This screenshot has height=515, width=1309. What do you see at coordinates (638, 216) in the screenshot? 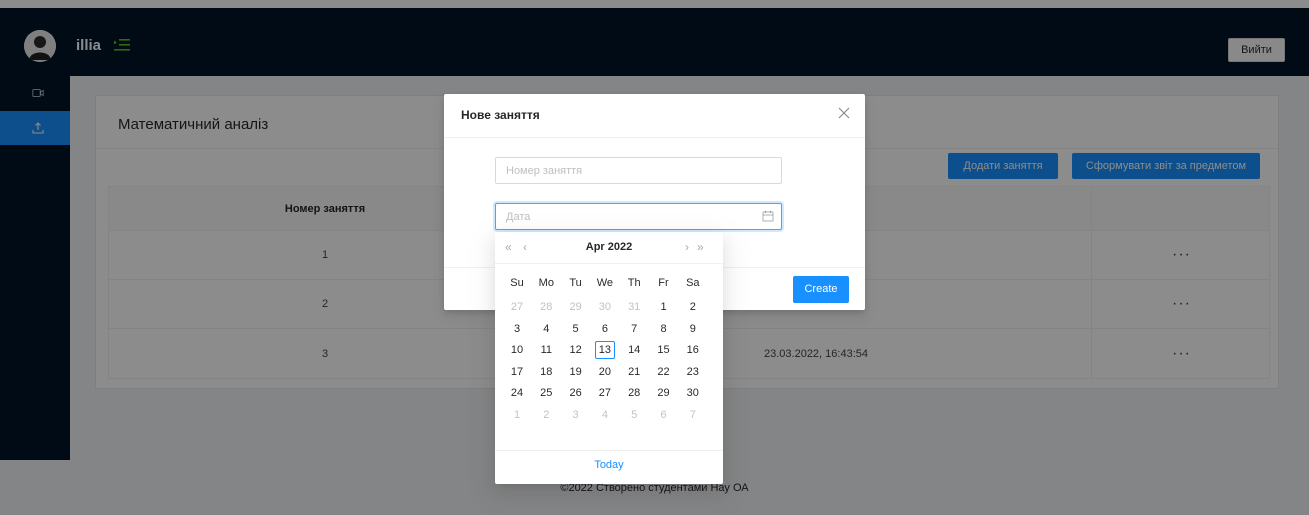
I see `date-input` at bounding box center [638, 216].